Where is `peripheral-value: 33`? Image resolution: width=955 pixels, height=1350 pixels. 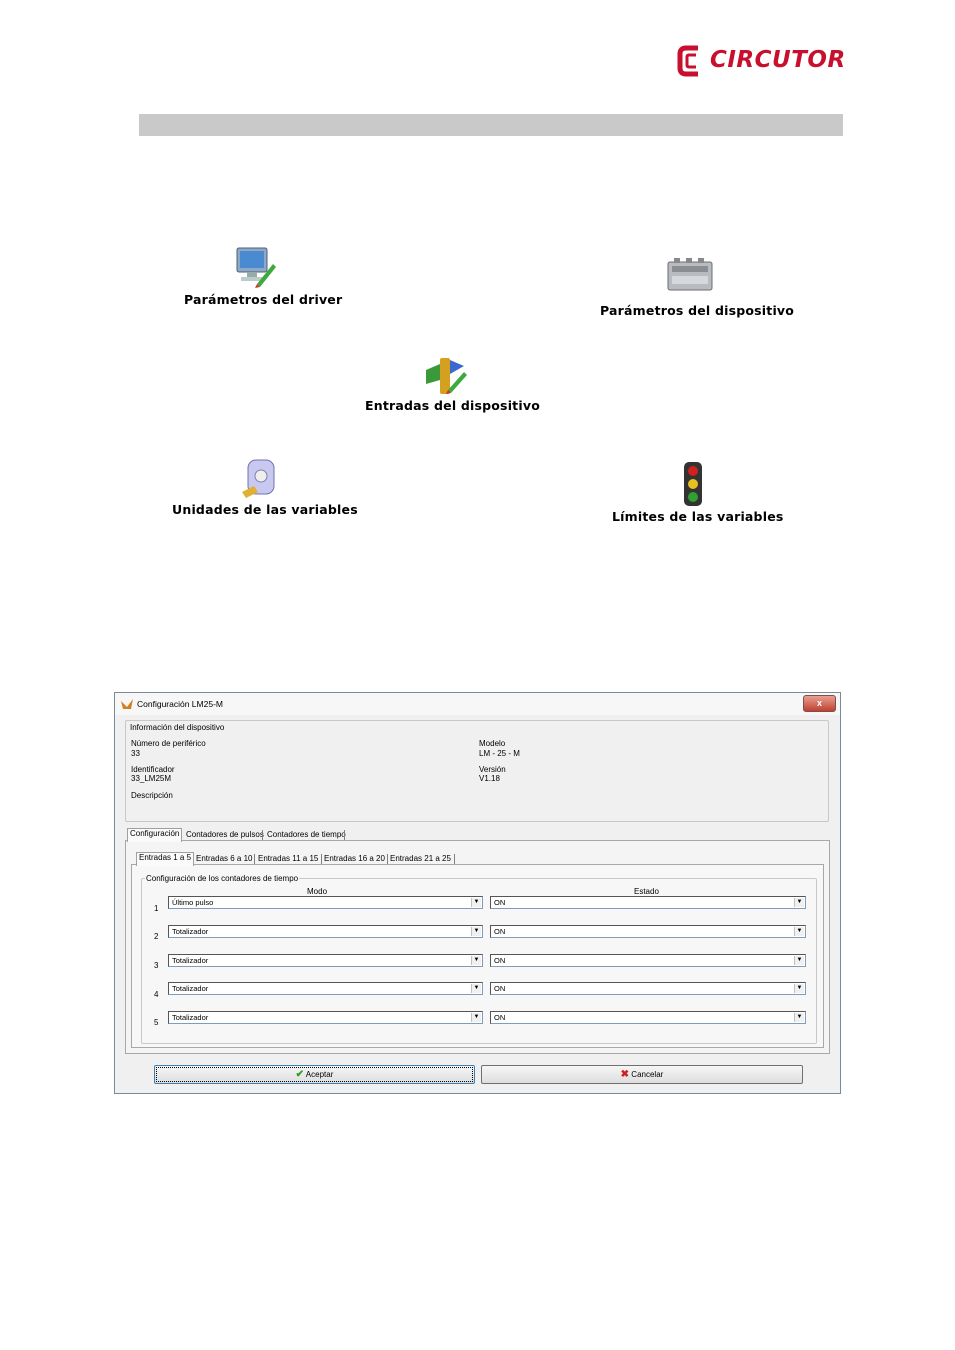
peripheral-value: 33 is located at coordinates (135, 753).